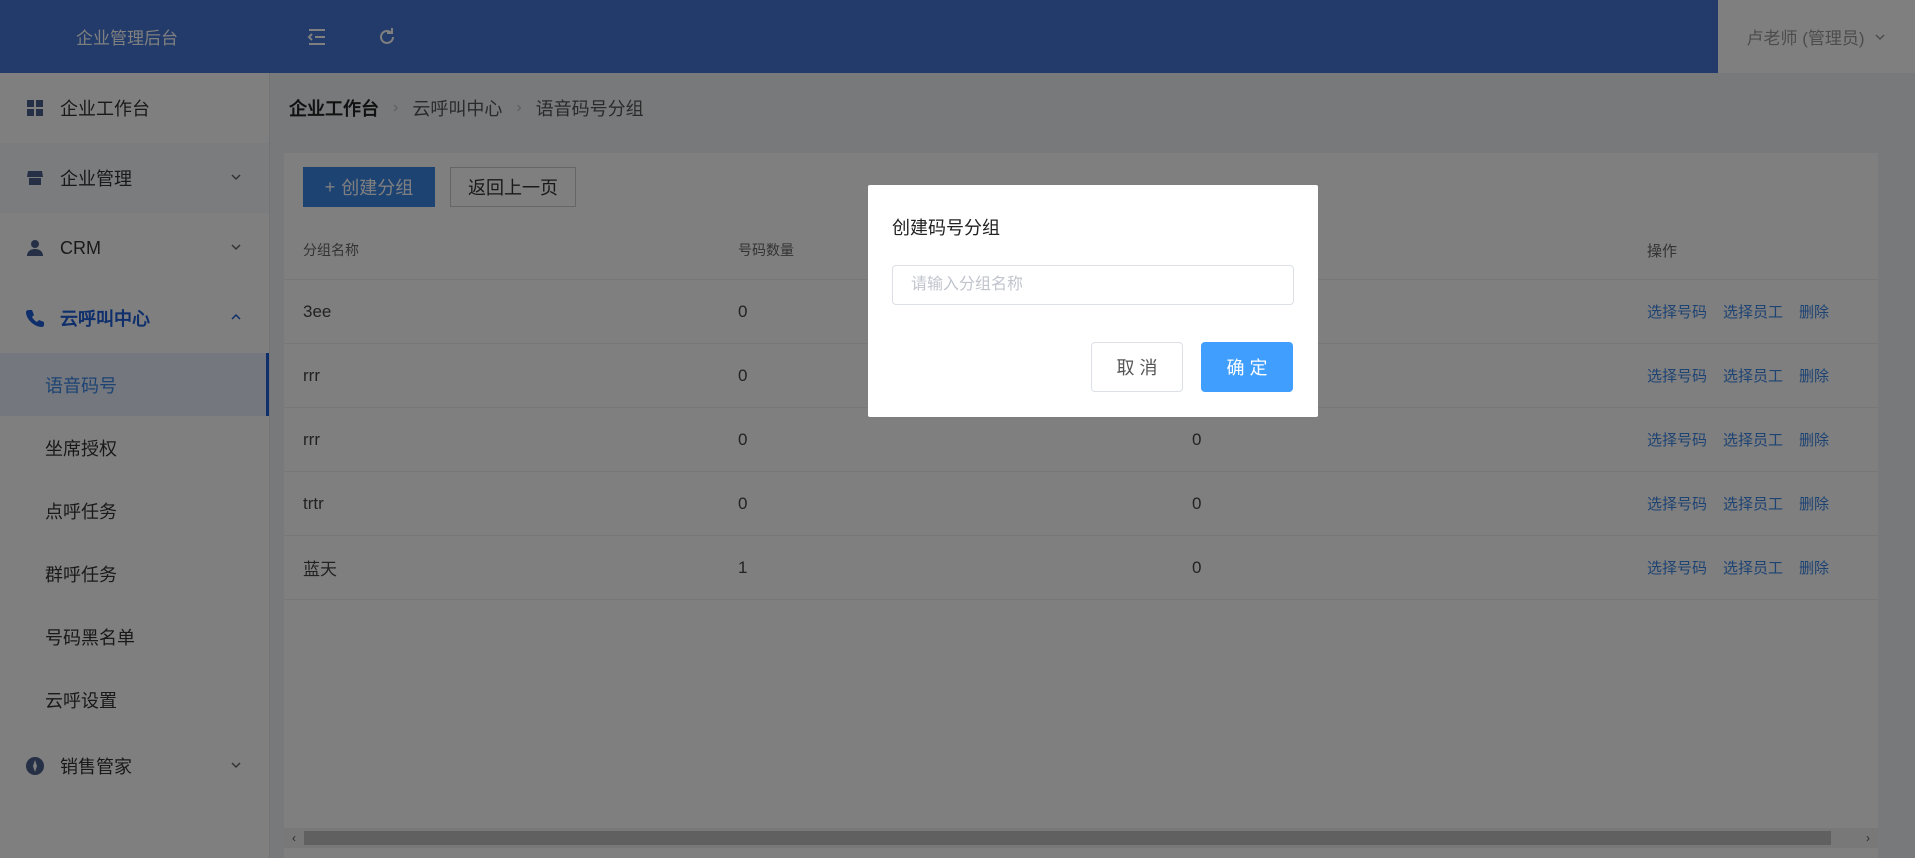  Describe the element at coordinates (1093, 285) in the screenshot. I see `group-name-input` at that location.